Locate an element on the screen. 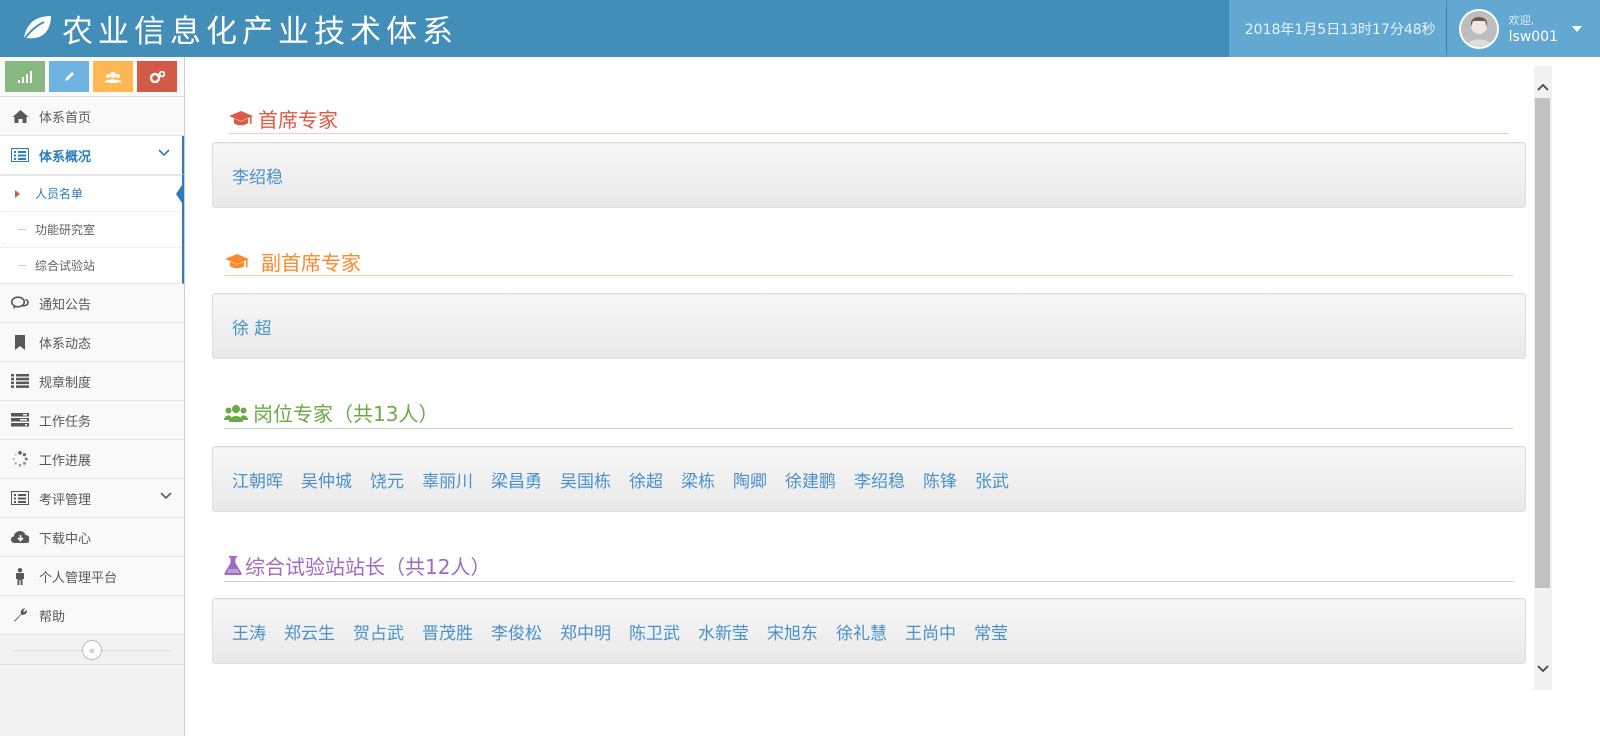  sidebar-subitem-label: 人员名单 is located at coordinates (59, 194).